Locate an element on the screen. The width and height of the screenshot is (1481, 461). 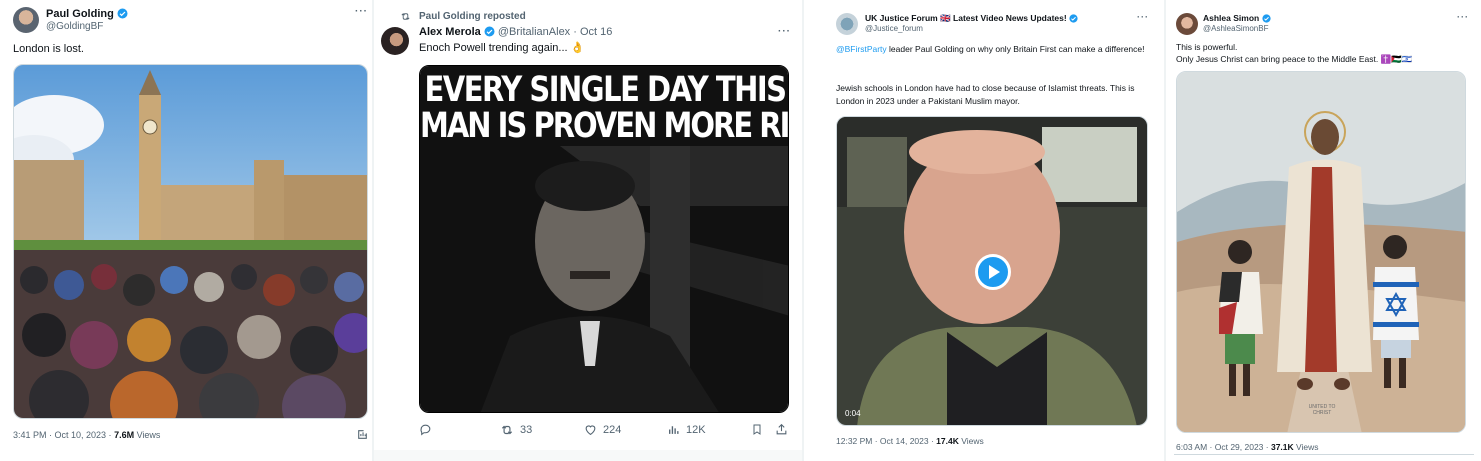
tweet-text-line-1: This is powerful. is located at coordinates (1207, 47).